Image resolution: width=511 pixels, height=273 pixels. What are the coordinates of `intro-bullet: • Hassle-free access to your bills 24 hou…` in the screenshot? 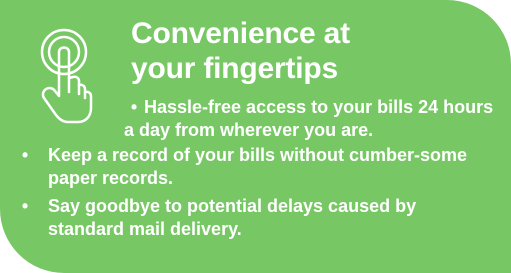 It's located at (314, 119).